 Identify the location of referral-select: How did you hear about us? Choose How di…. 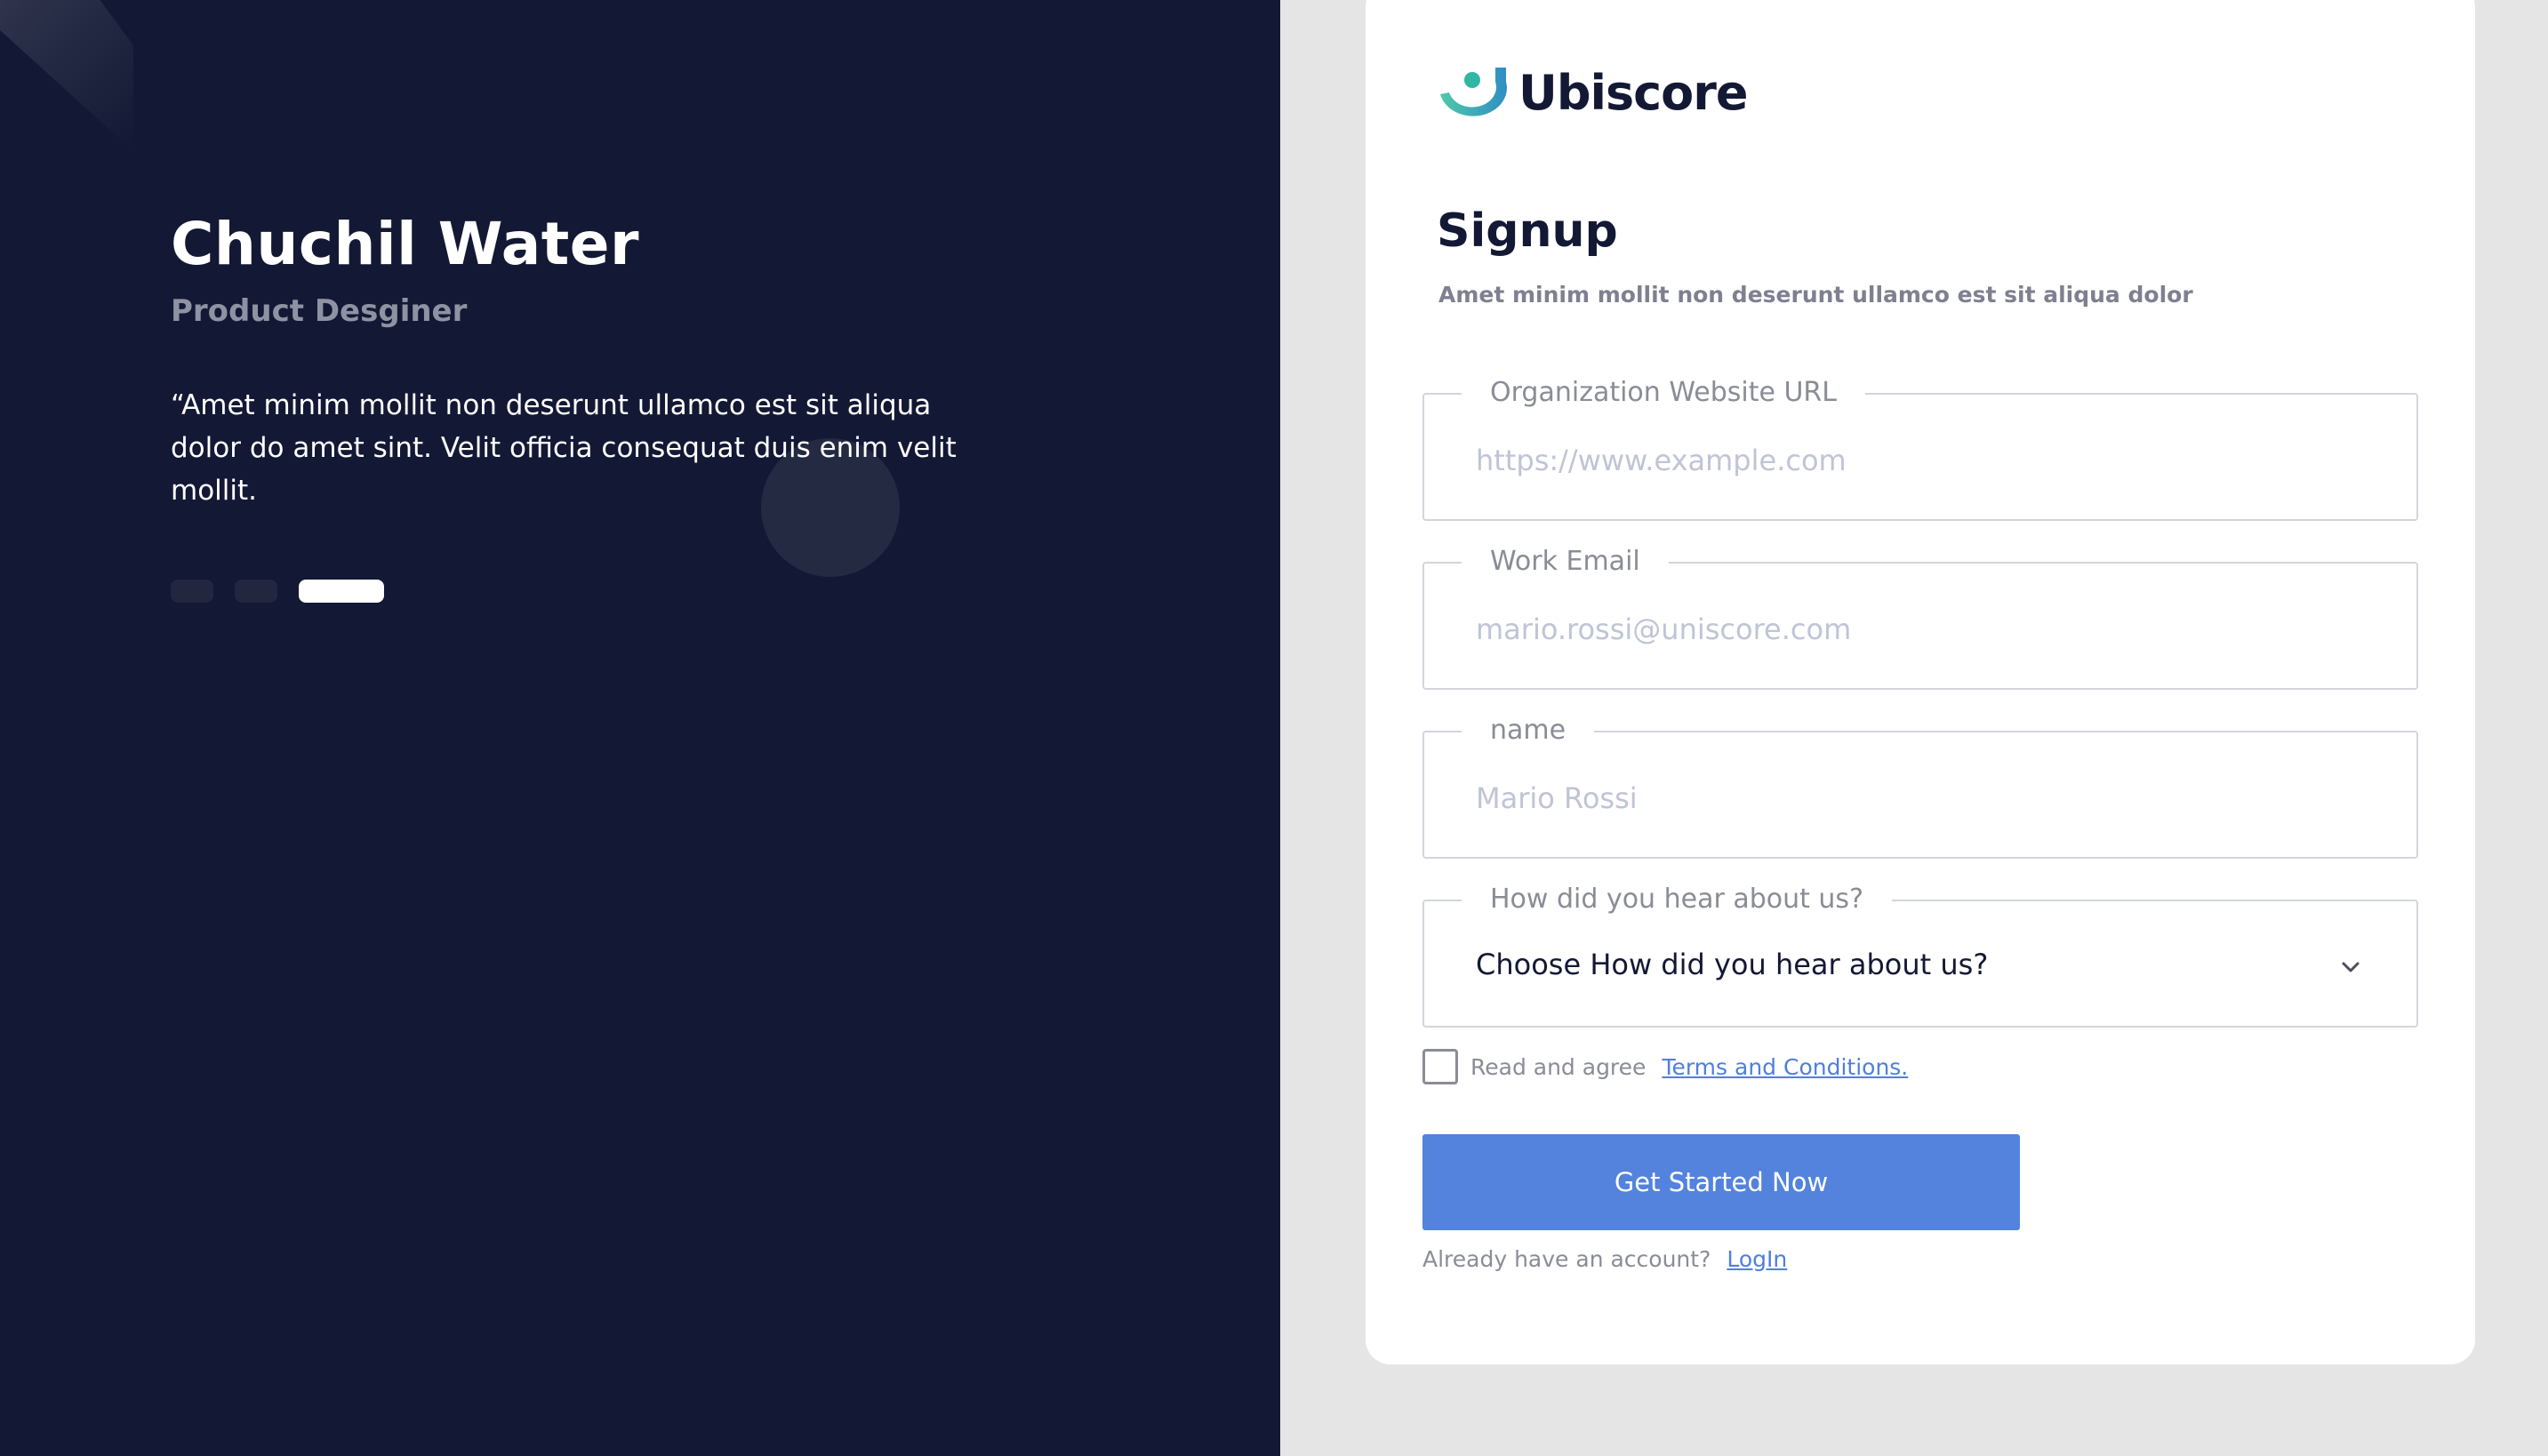
(1920, 952).